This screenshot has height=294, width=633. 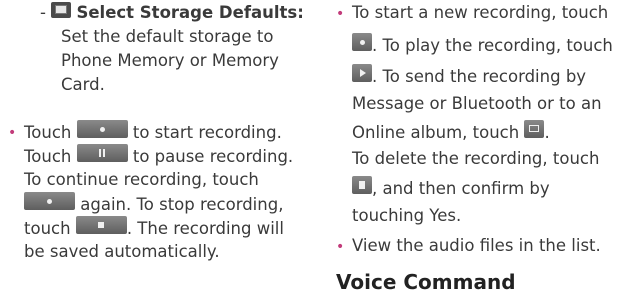 I want to click on record-line-5: touch . The recording will, so click(x=154, y=228).